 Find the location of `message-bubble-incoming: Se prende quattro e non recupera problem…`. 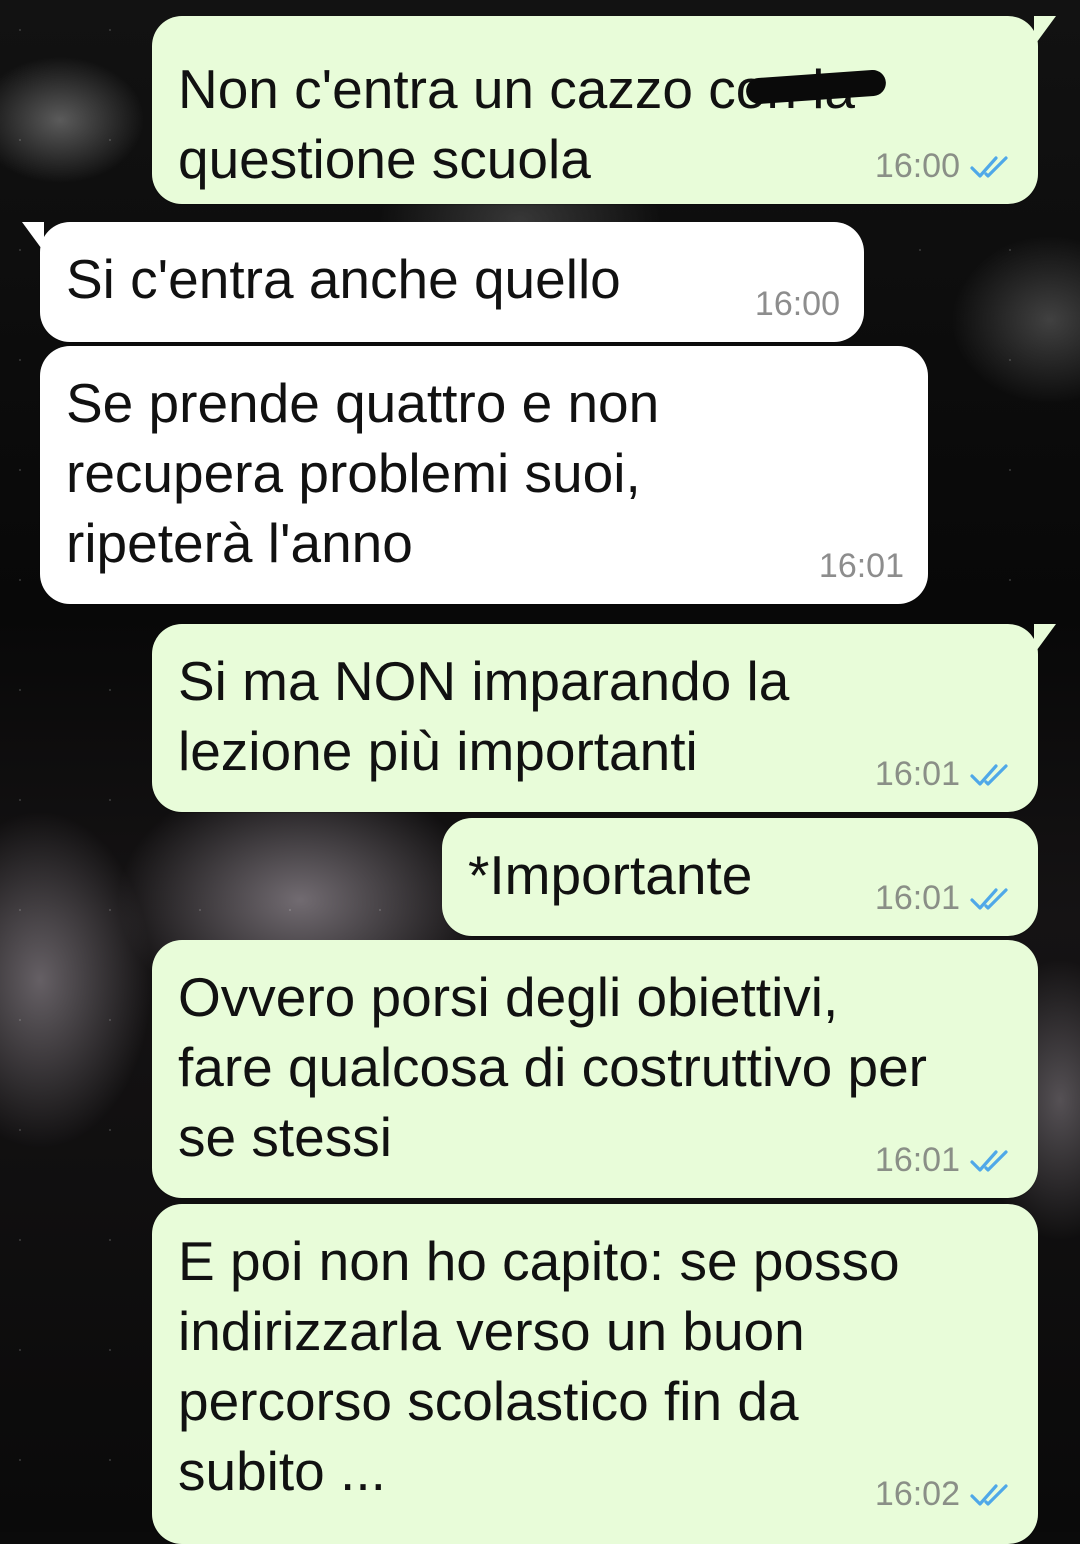

message-bubble-incoming: Se prende quattro e non recupera problem… is located at coordinates (484, 475).